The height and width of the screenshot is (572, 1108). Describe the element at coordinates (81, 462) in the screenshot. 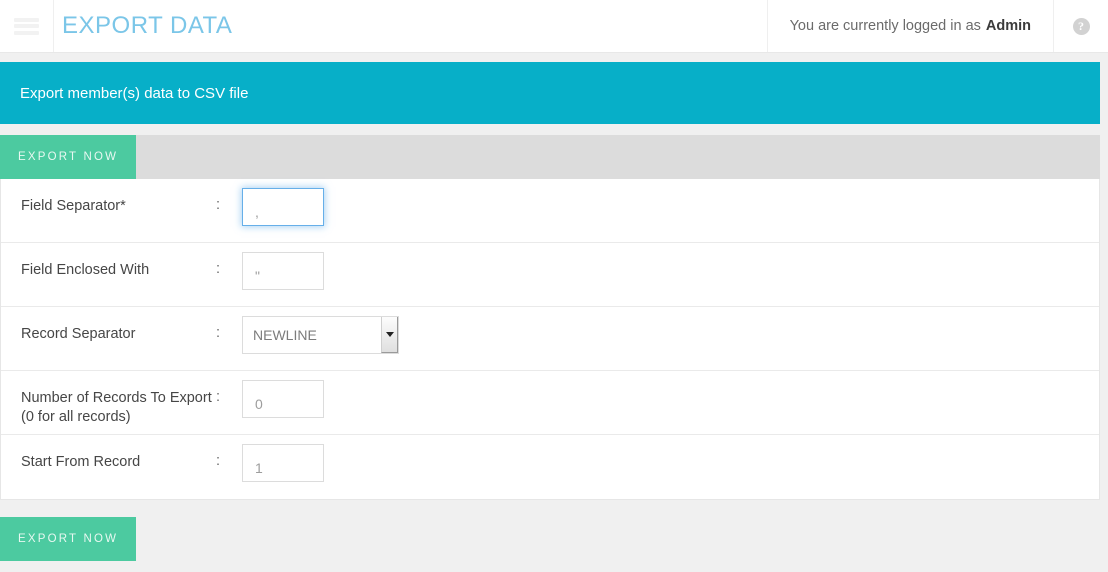

I see `label-start-from-record: Start From Record` at that location.